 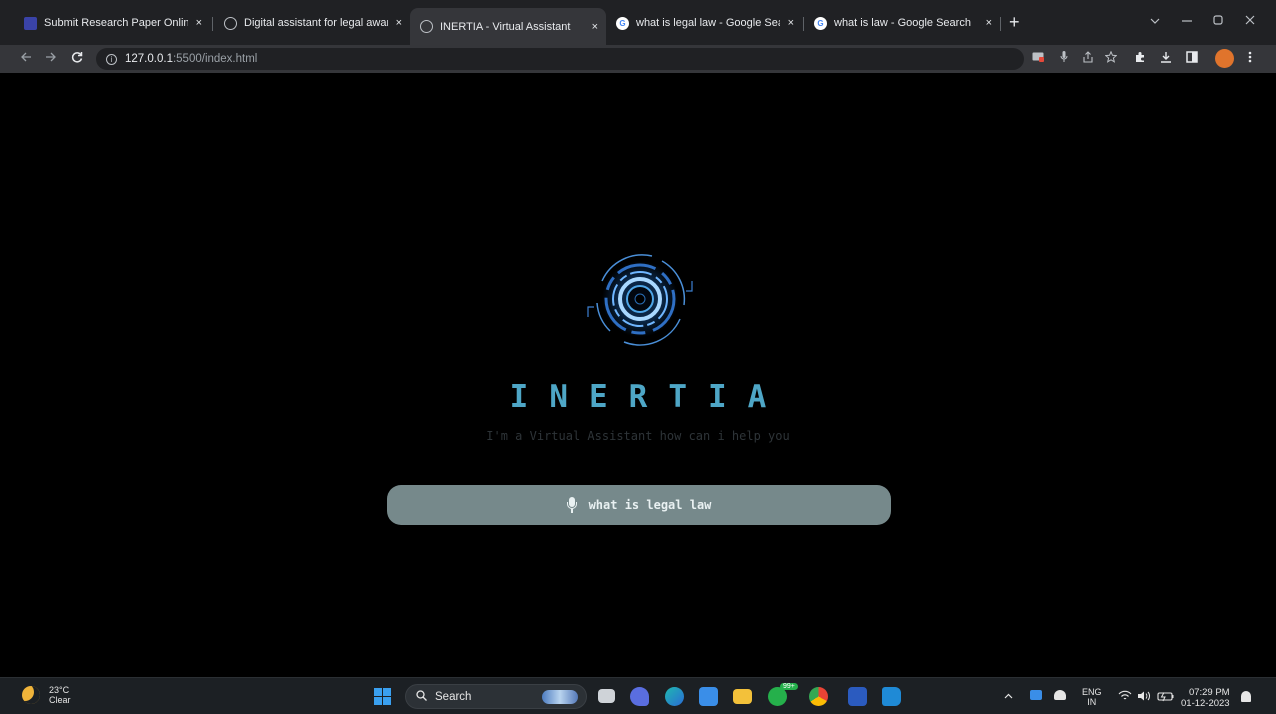 What do you see at coordinates (891, 696) in the screenshot?
I see `vscode-icon` at bounding box center [891, 696].